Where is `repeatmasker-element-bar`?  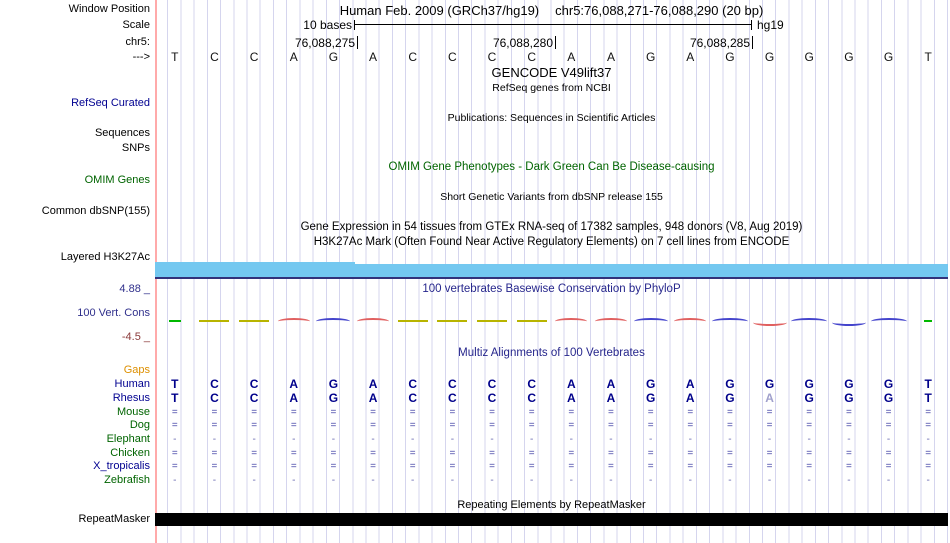
repeatmasker-element-bar is located at coordinates (551, 519).